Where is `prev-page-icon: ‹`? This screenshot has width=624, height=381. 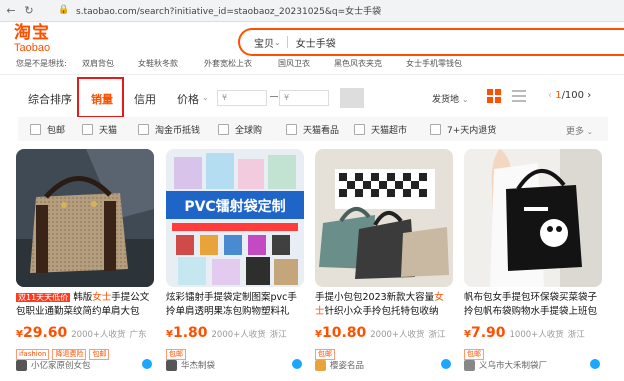
prev-page-icon: ‹ is located at coordinates (550, 95).